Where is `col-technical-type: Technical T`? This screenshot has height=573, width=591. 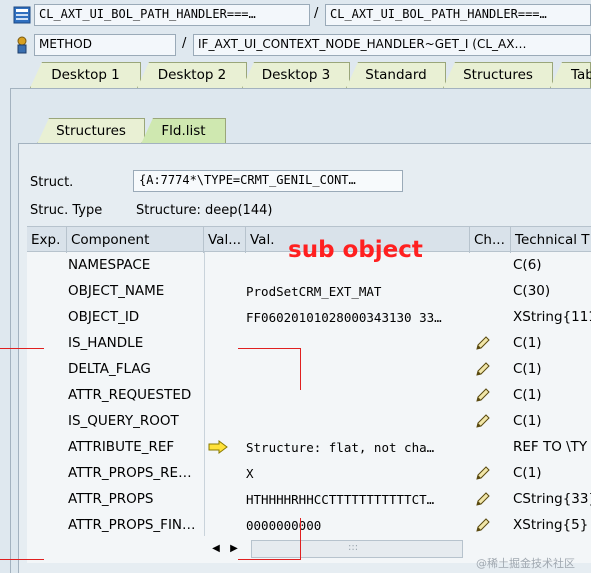
col-technical-type: Technical T is located at coordinates (551, 240).